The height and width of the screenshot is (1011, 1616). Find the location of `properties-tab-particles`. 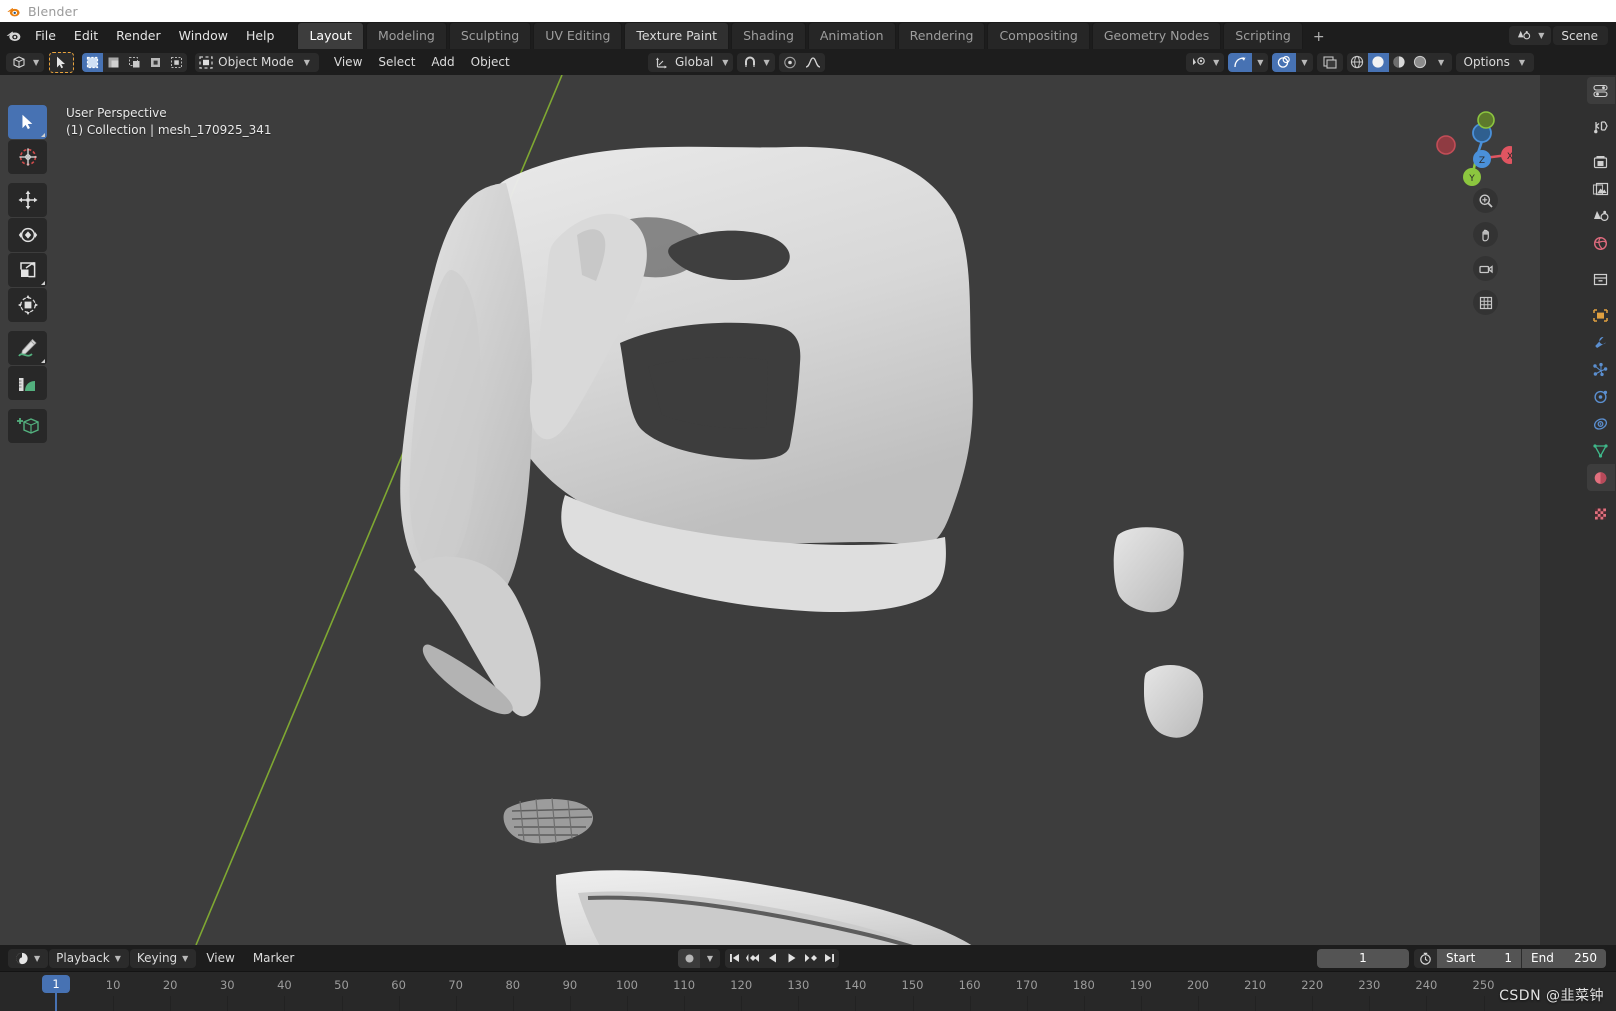

properties-tab-particles is located at coordinates (1601, 369).